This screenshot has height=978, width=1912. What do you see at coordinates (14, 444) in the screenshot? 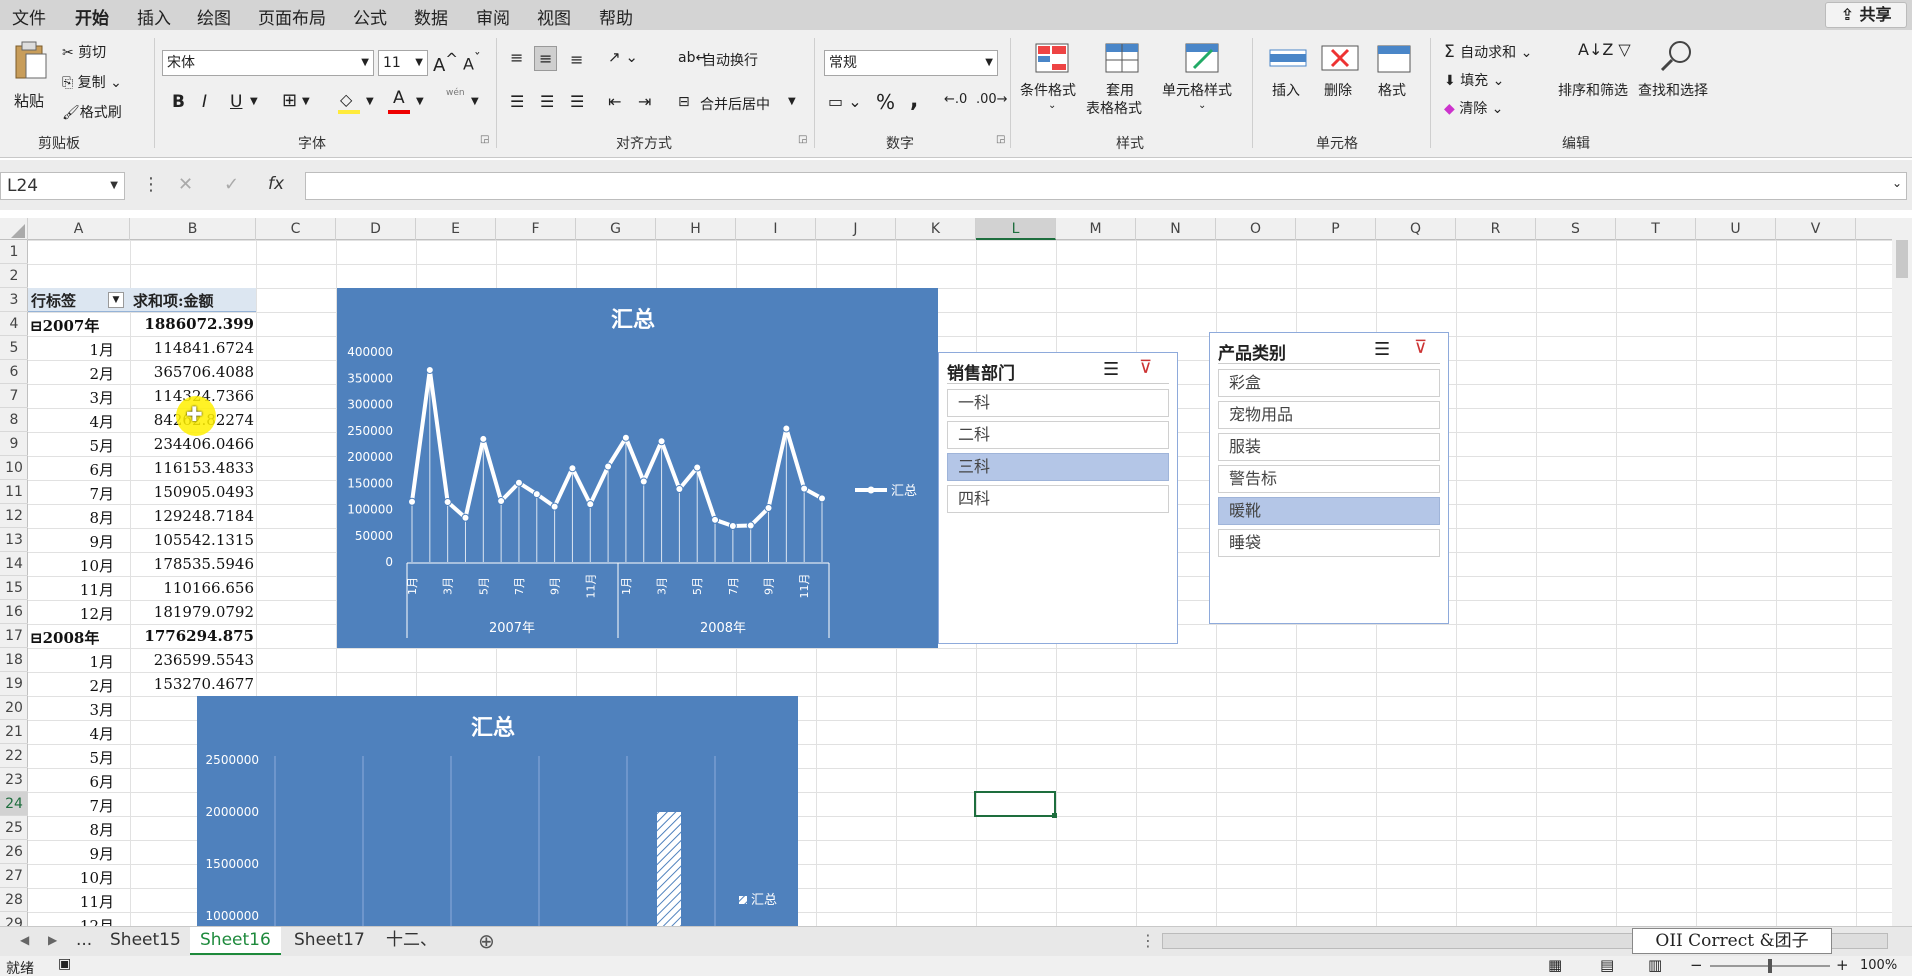
I see `row-header: 9` at bounding box center [14, 444].